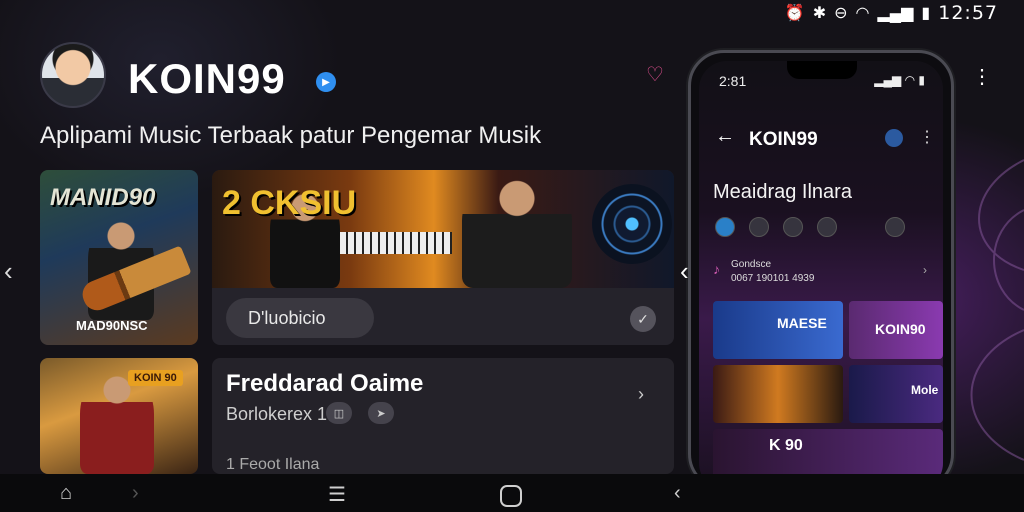  Describe the element at coordinates (337, 494) in the screenshot. I see `menu-icon: ☰` at that location.